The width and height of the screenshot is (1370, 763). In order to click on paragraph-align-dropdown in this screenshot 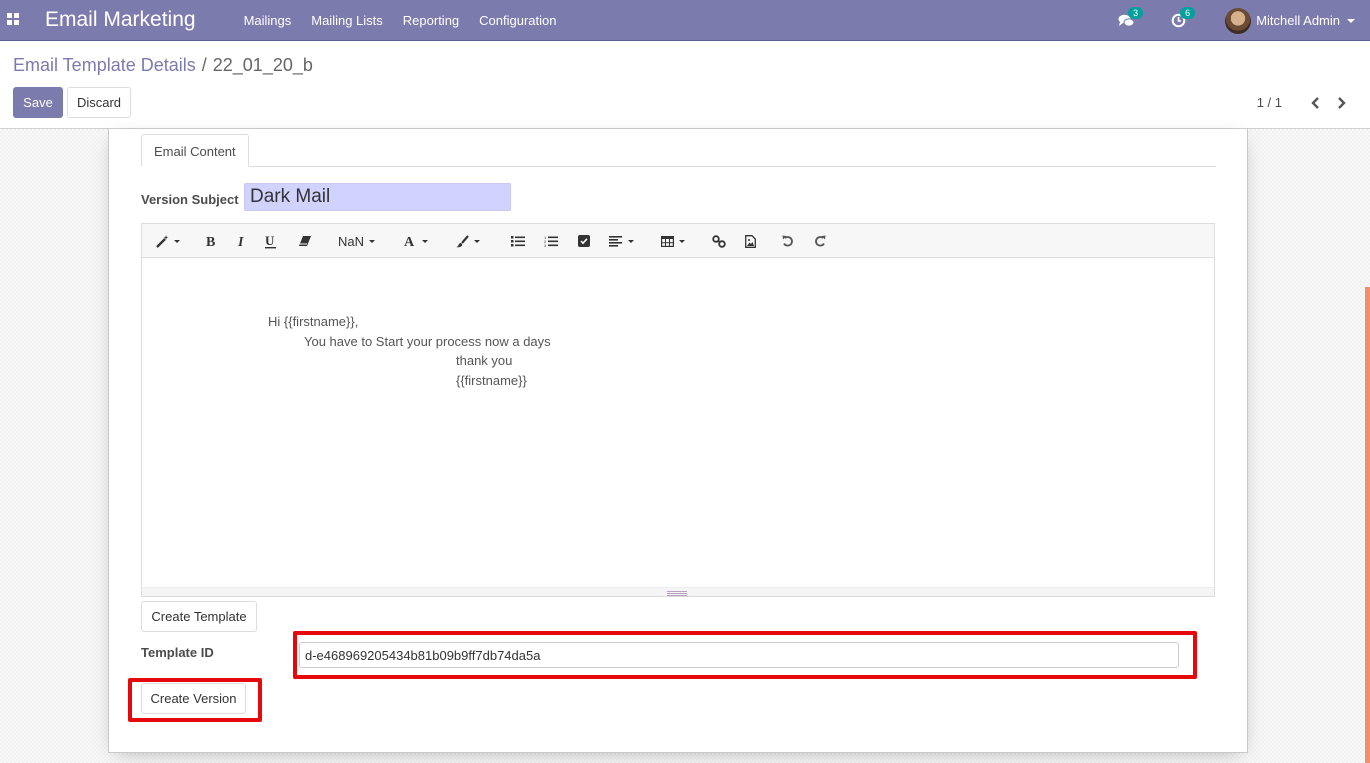, I will do `click(621, 241)`.